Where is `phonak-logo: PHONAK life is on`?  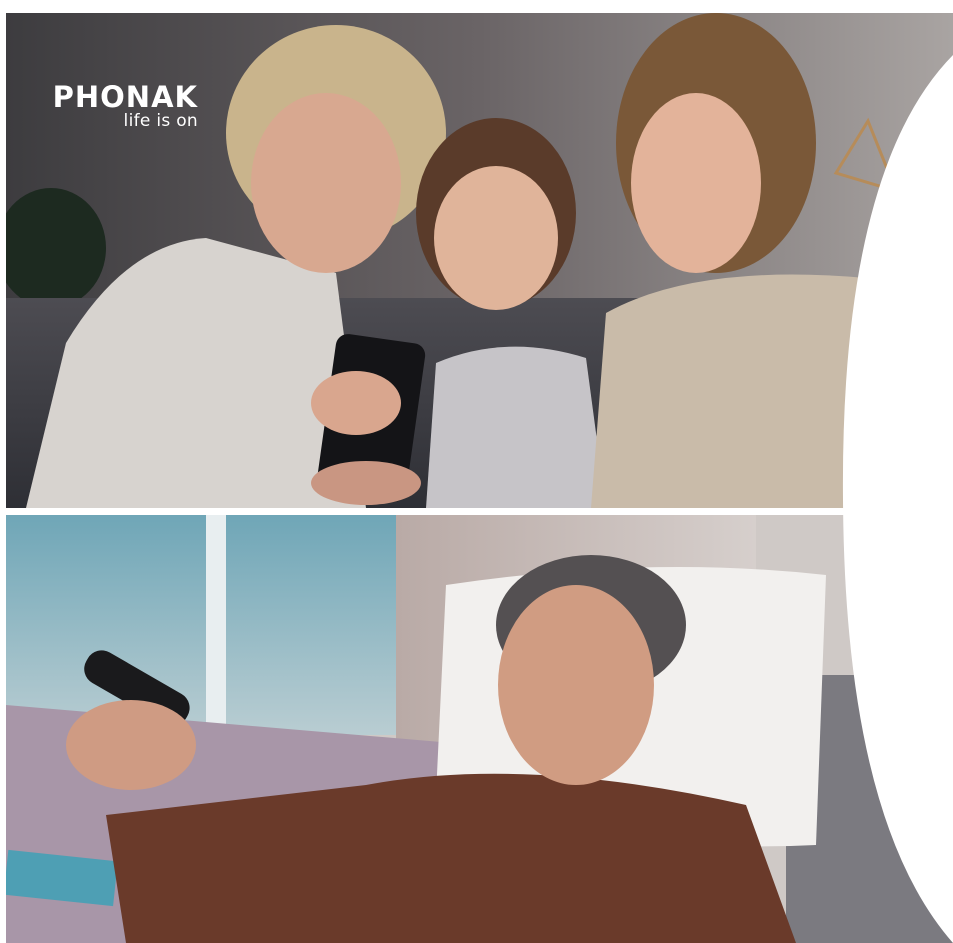
phonak-logo: PHONAK life is on is located at coordinates (125, 106).